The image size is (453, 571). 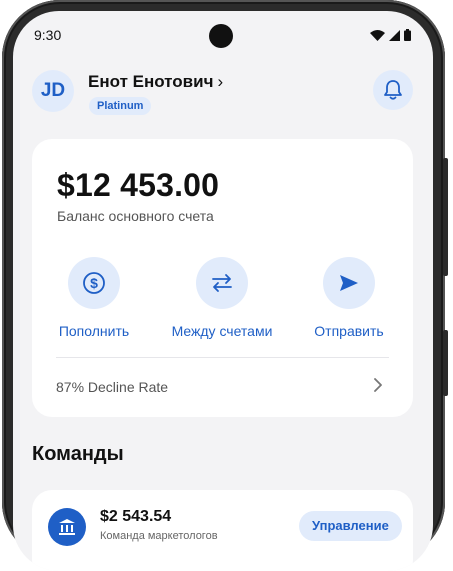 I want to click on manage-button: Управление, so click(x=350, y=526).